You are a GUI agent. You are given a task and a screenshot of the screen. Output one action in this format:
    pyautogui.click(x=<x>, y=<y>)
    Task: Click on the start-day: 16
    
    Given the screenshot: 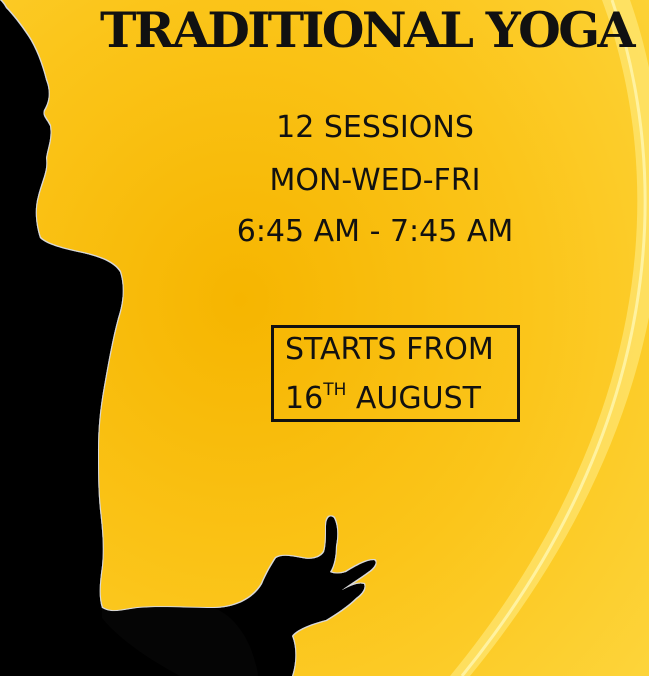 What is the action you would take?
    pyautogui.click(x=304, y=398)
    